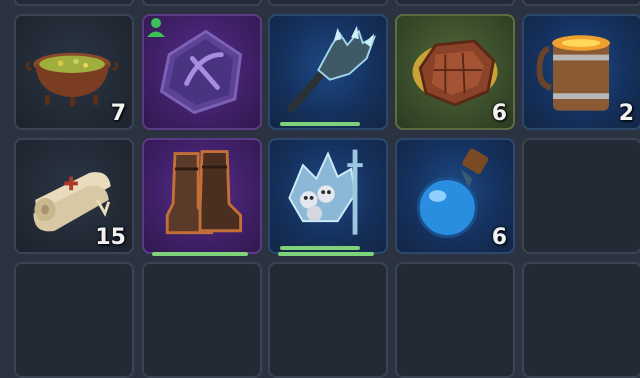  What do you see at coordinates (110, 237) in the screenshot?
I see `stack-count: 15` at bounding box center [110, 237].